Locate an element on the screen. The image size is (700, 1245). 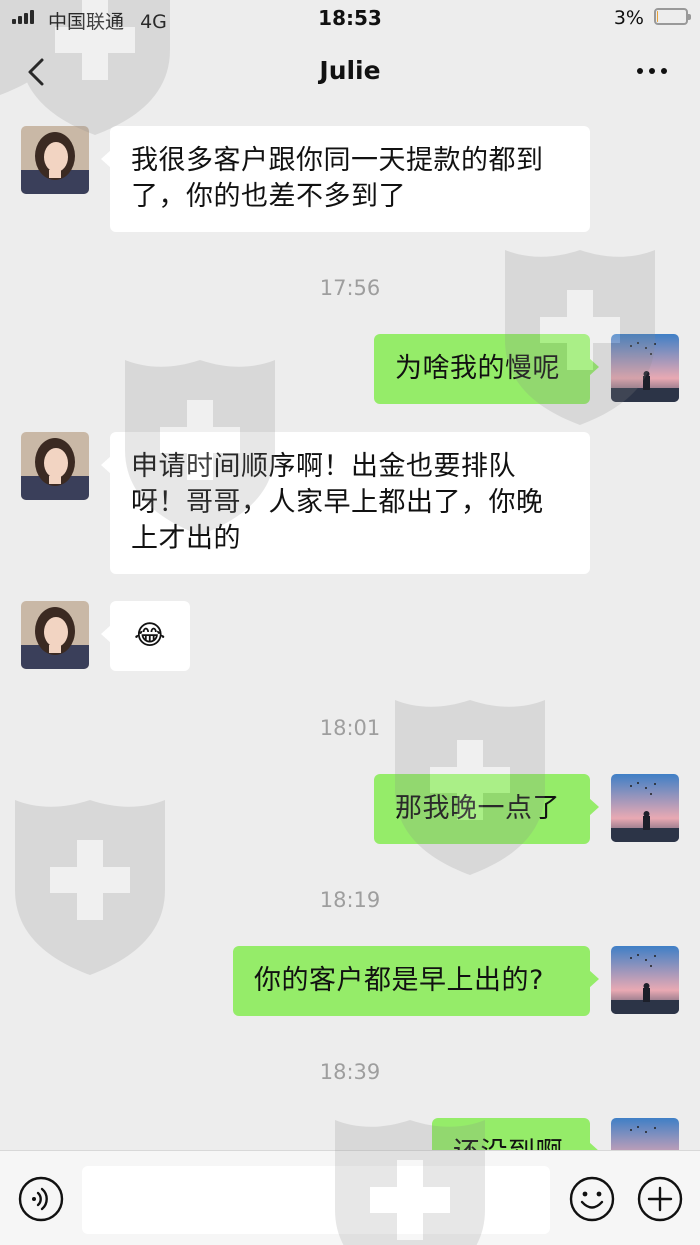
message-bubble-outgoing: 那我晚一点了 is located at coordinates (486, 809).